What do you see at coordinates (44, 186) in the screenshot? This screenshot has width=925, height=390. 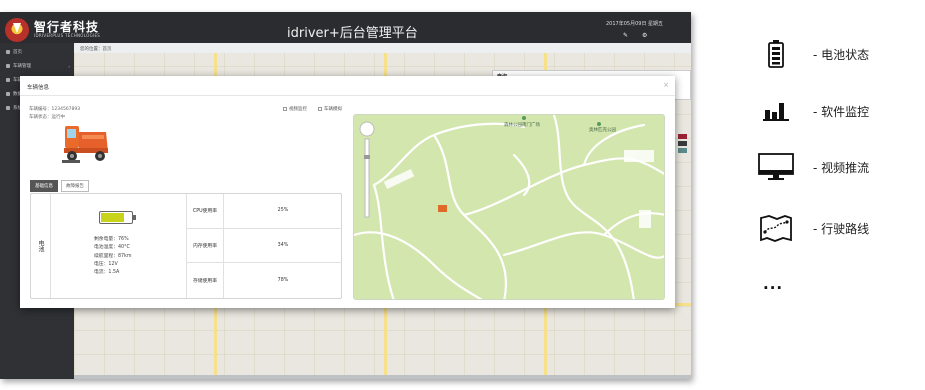 I see `tab-basic-info: 基础信息` at bounding box center [44, 186].